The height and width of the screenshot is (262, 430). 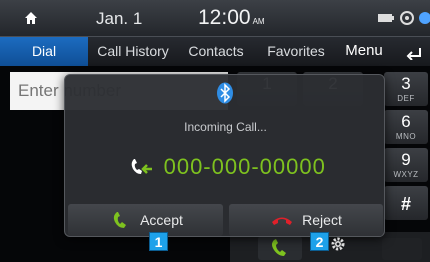 I want to click on key-digit: 3, so click(x=406, y=83).